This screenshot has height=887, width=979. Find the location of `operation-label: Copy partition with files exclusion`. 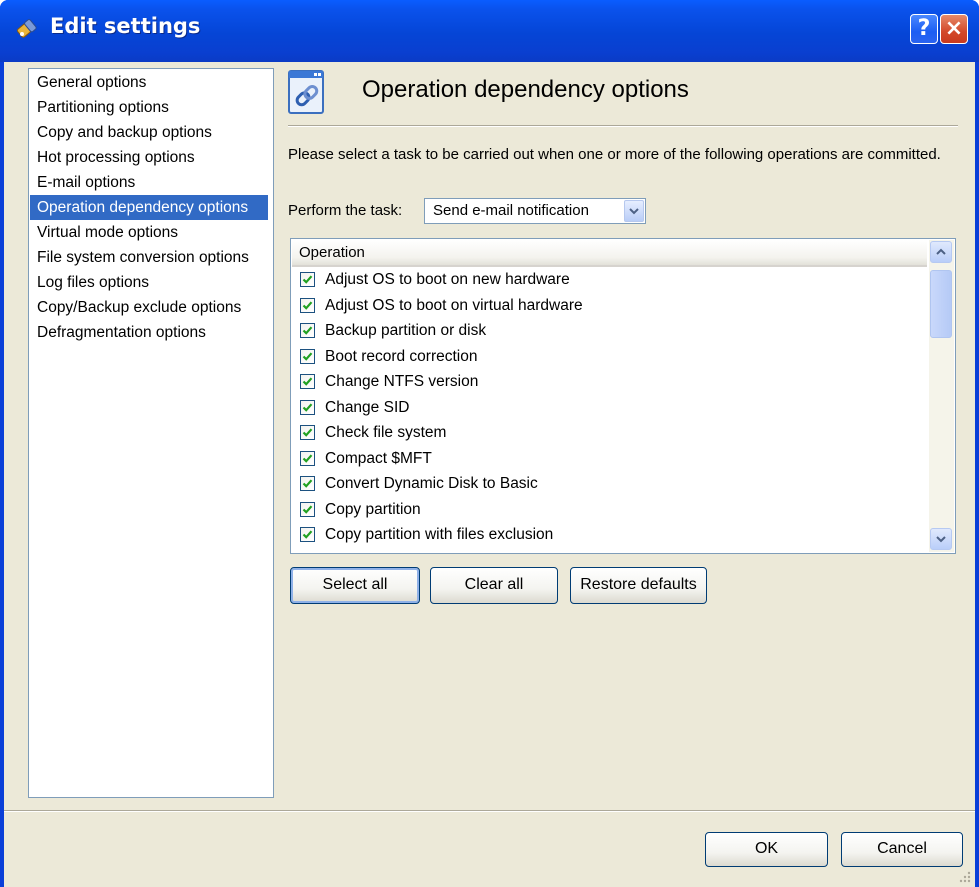

operation-label: Copy partition with files exclusion is located at coordinates (439, 534).